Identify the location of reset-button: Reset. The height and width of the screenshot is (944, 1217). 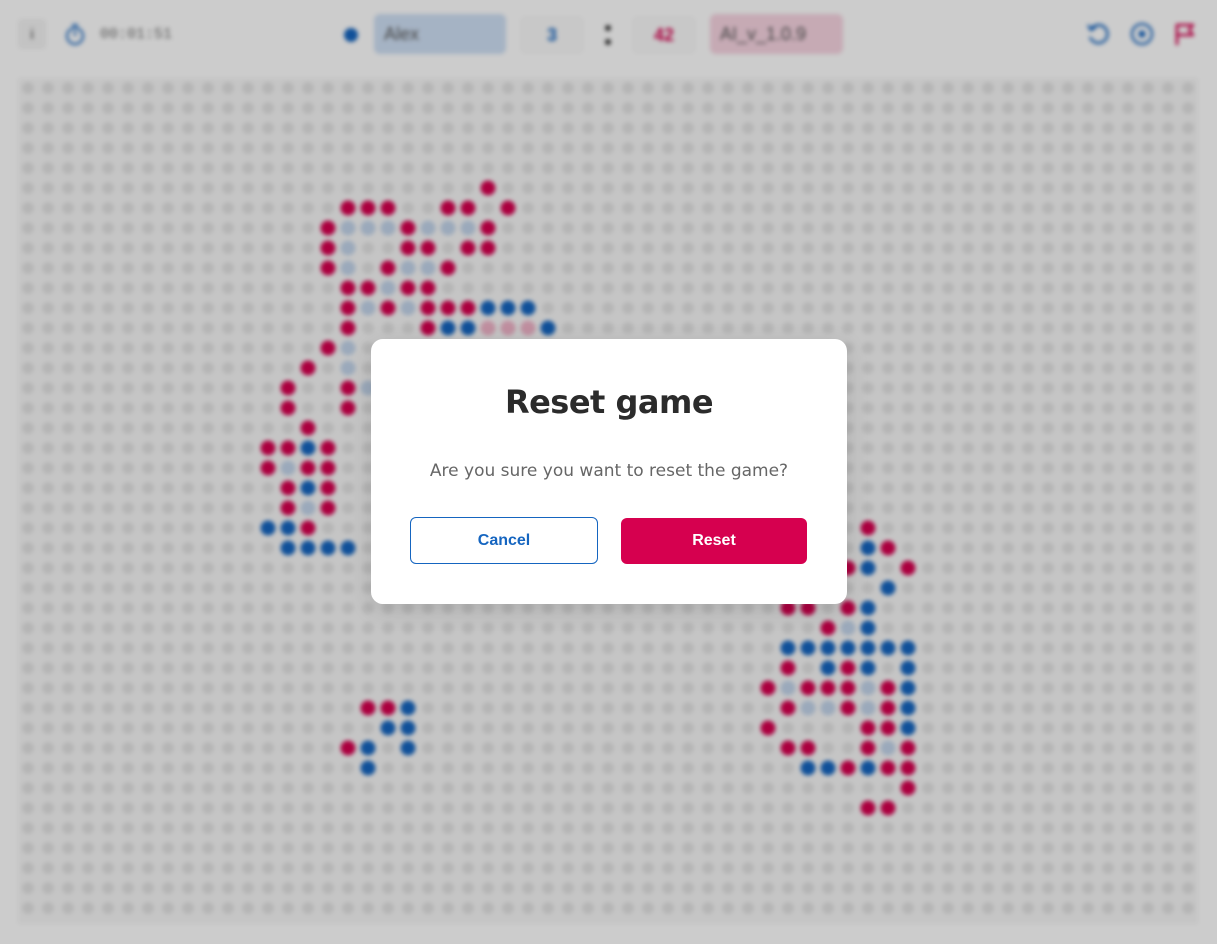
(714, 541).